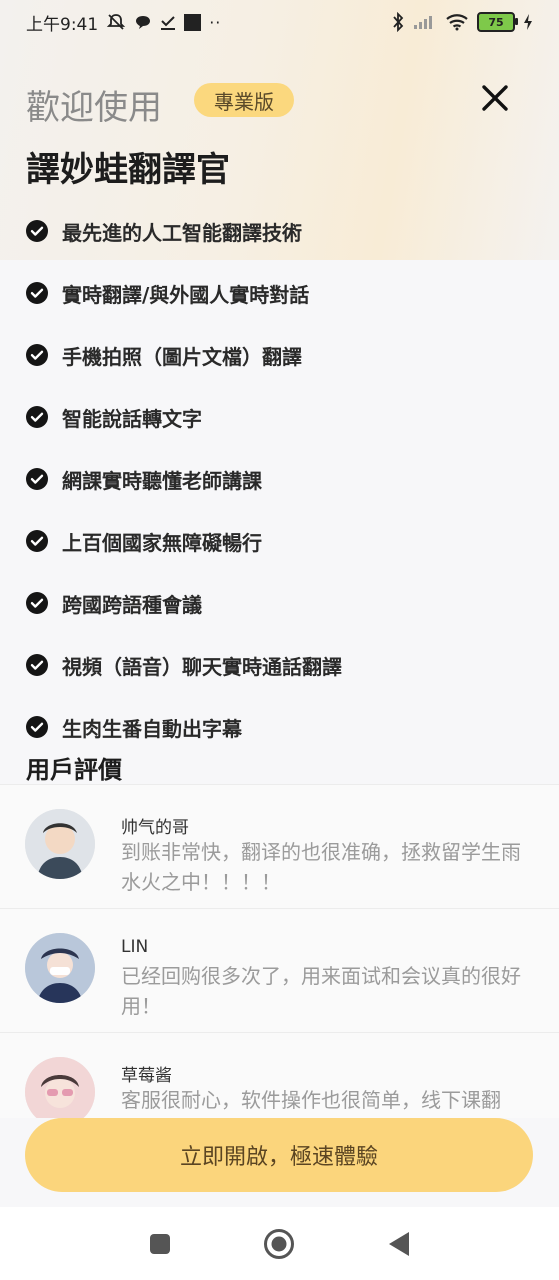 The height and width of the screenshot is (1280, 559). I want to click on close-icon, so click(495, 98).